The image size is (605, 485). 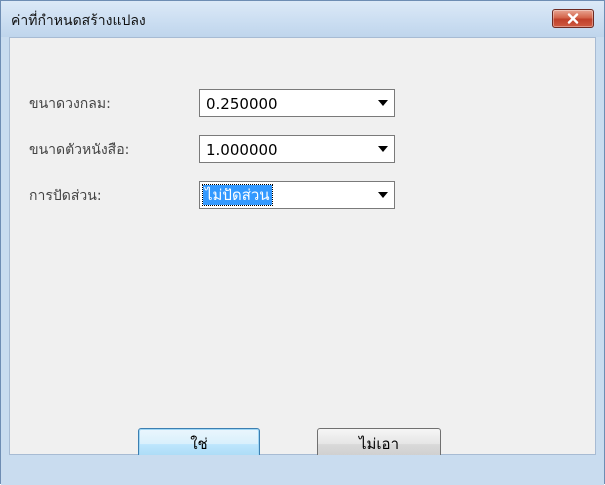 I want to click on text-size-label: ขนาดตัวหนังสือ:, so click(x=79, y=150).